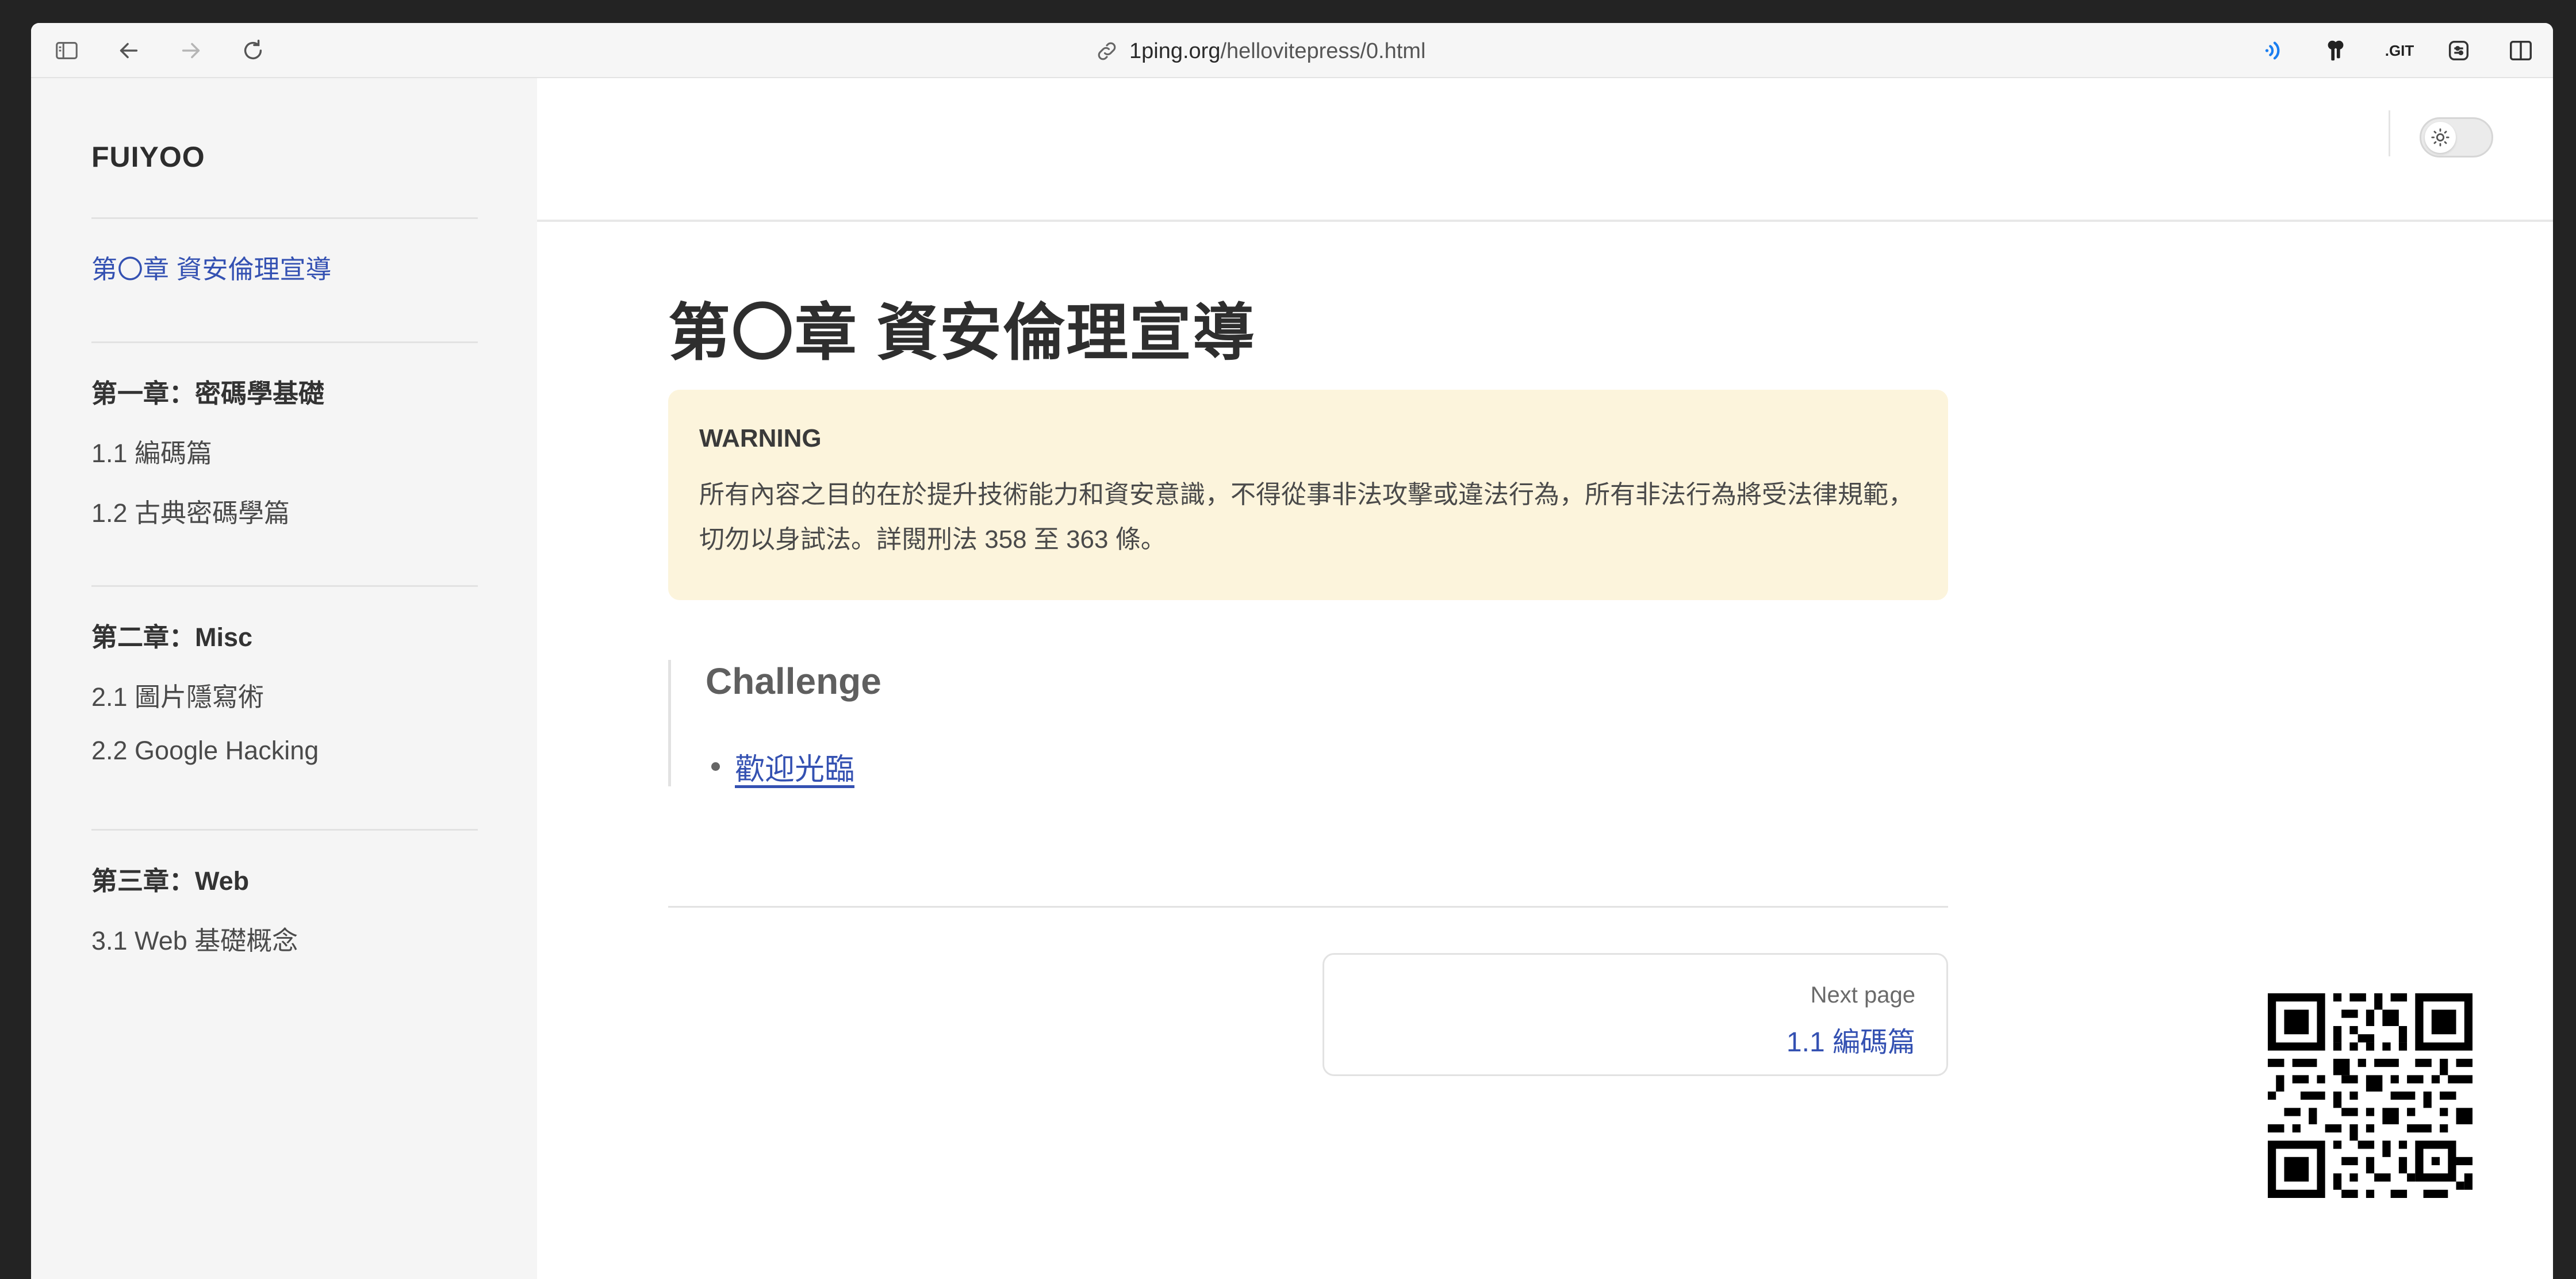  Describe the element at coordinates (955, 723) in the screenshot. I see `challenge-section: Challenge 歡迎光臨` at that location.